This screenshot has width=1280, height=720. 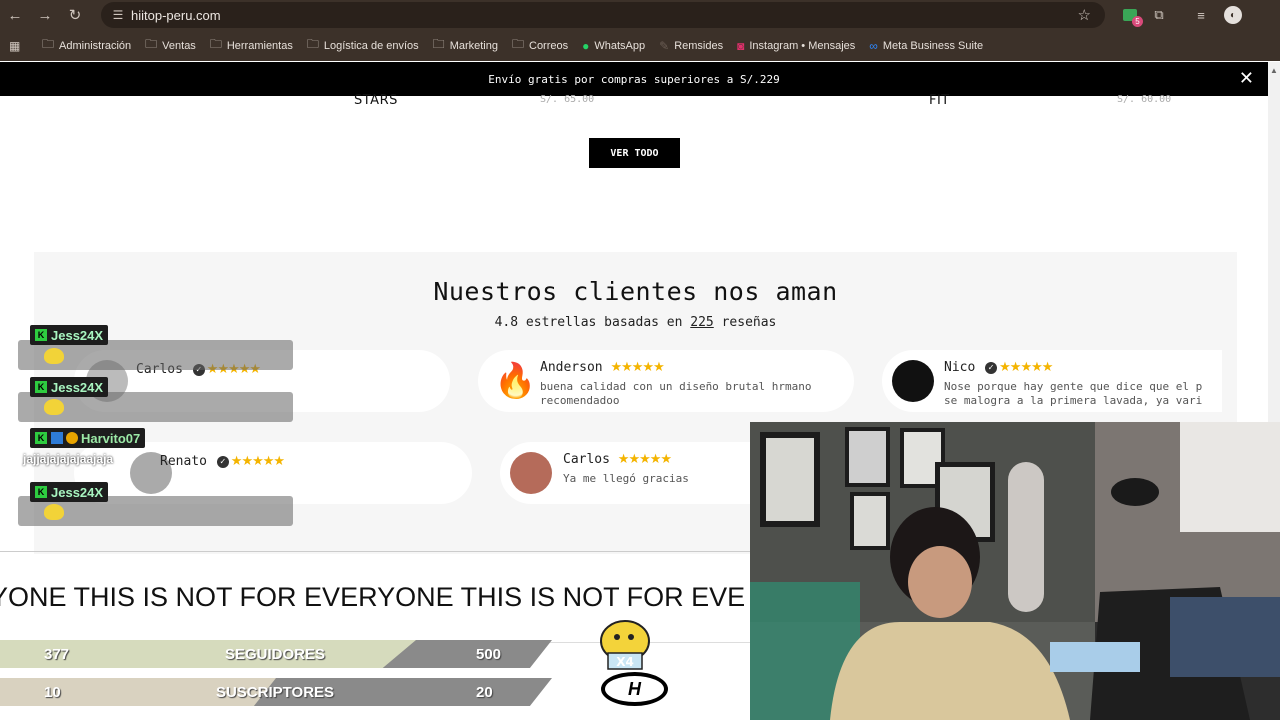 What do you see at coordinates (873, 45) in the screenshot?
I see `meta-icon: ∞` at bounding box center [873, 45].